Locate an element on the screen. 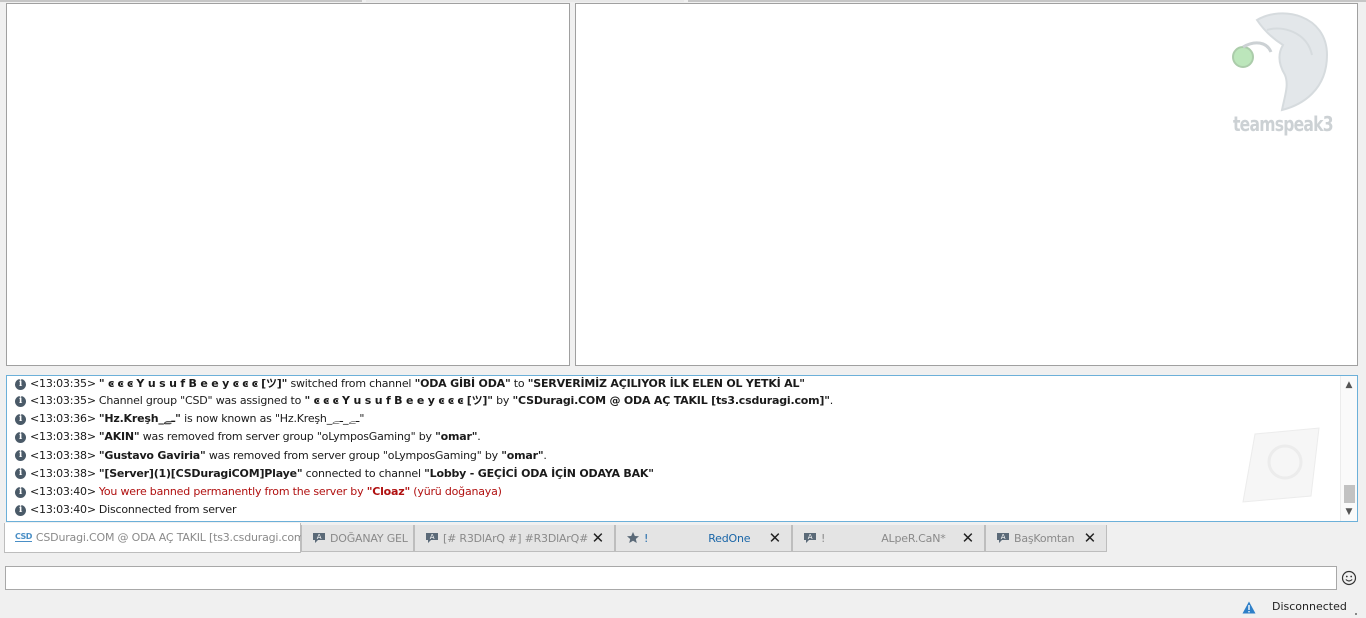 The image size is (1366, 618). tab-doganay: A DOĞANAY GEL is located at coordinates (357, 538).